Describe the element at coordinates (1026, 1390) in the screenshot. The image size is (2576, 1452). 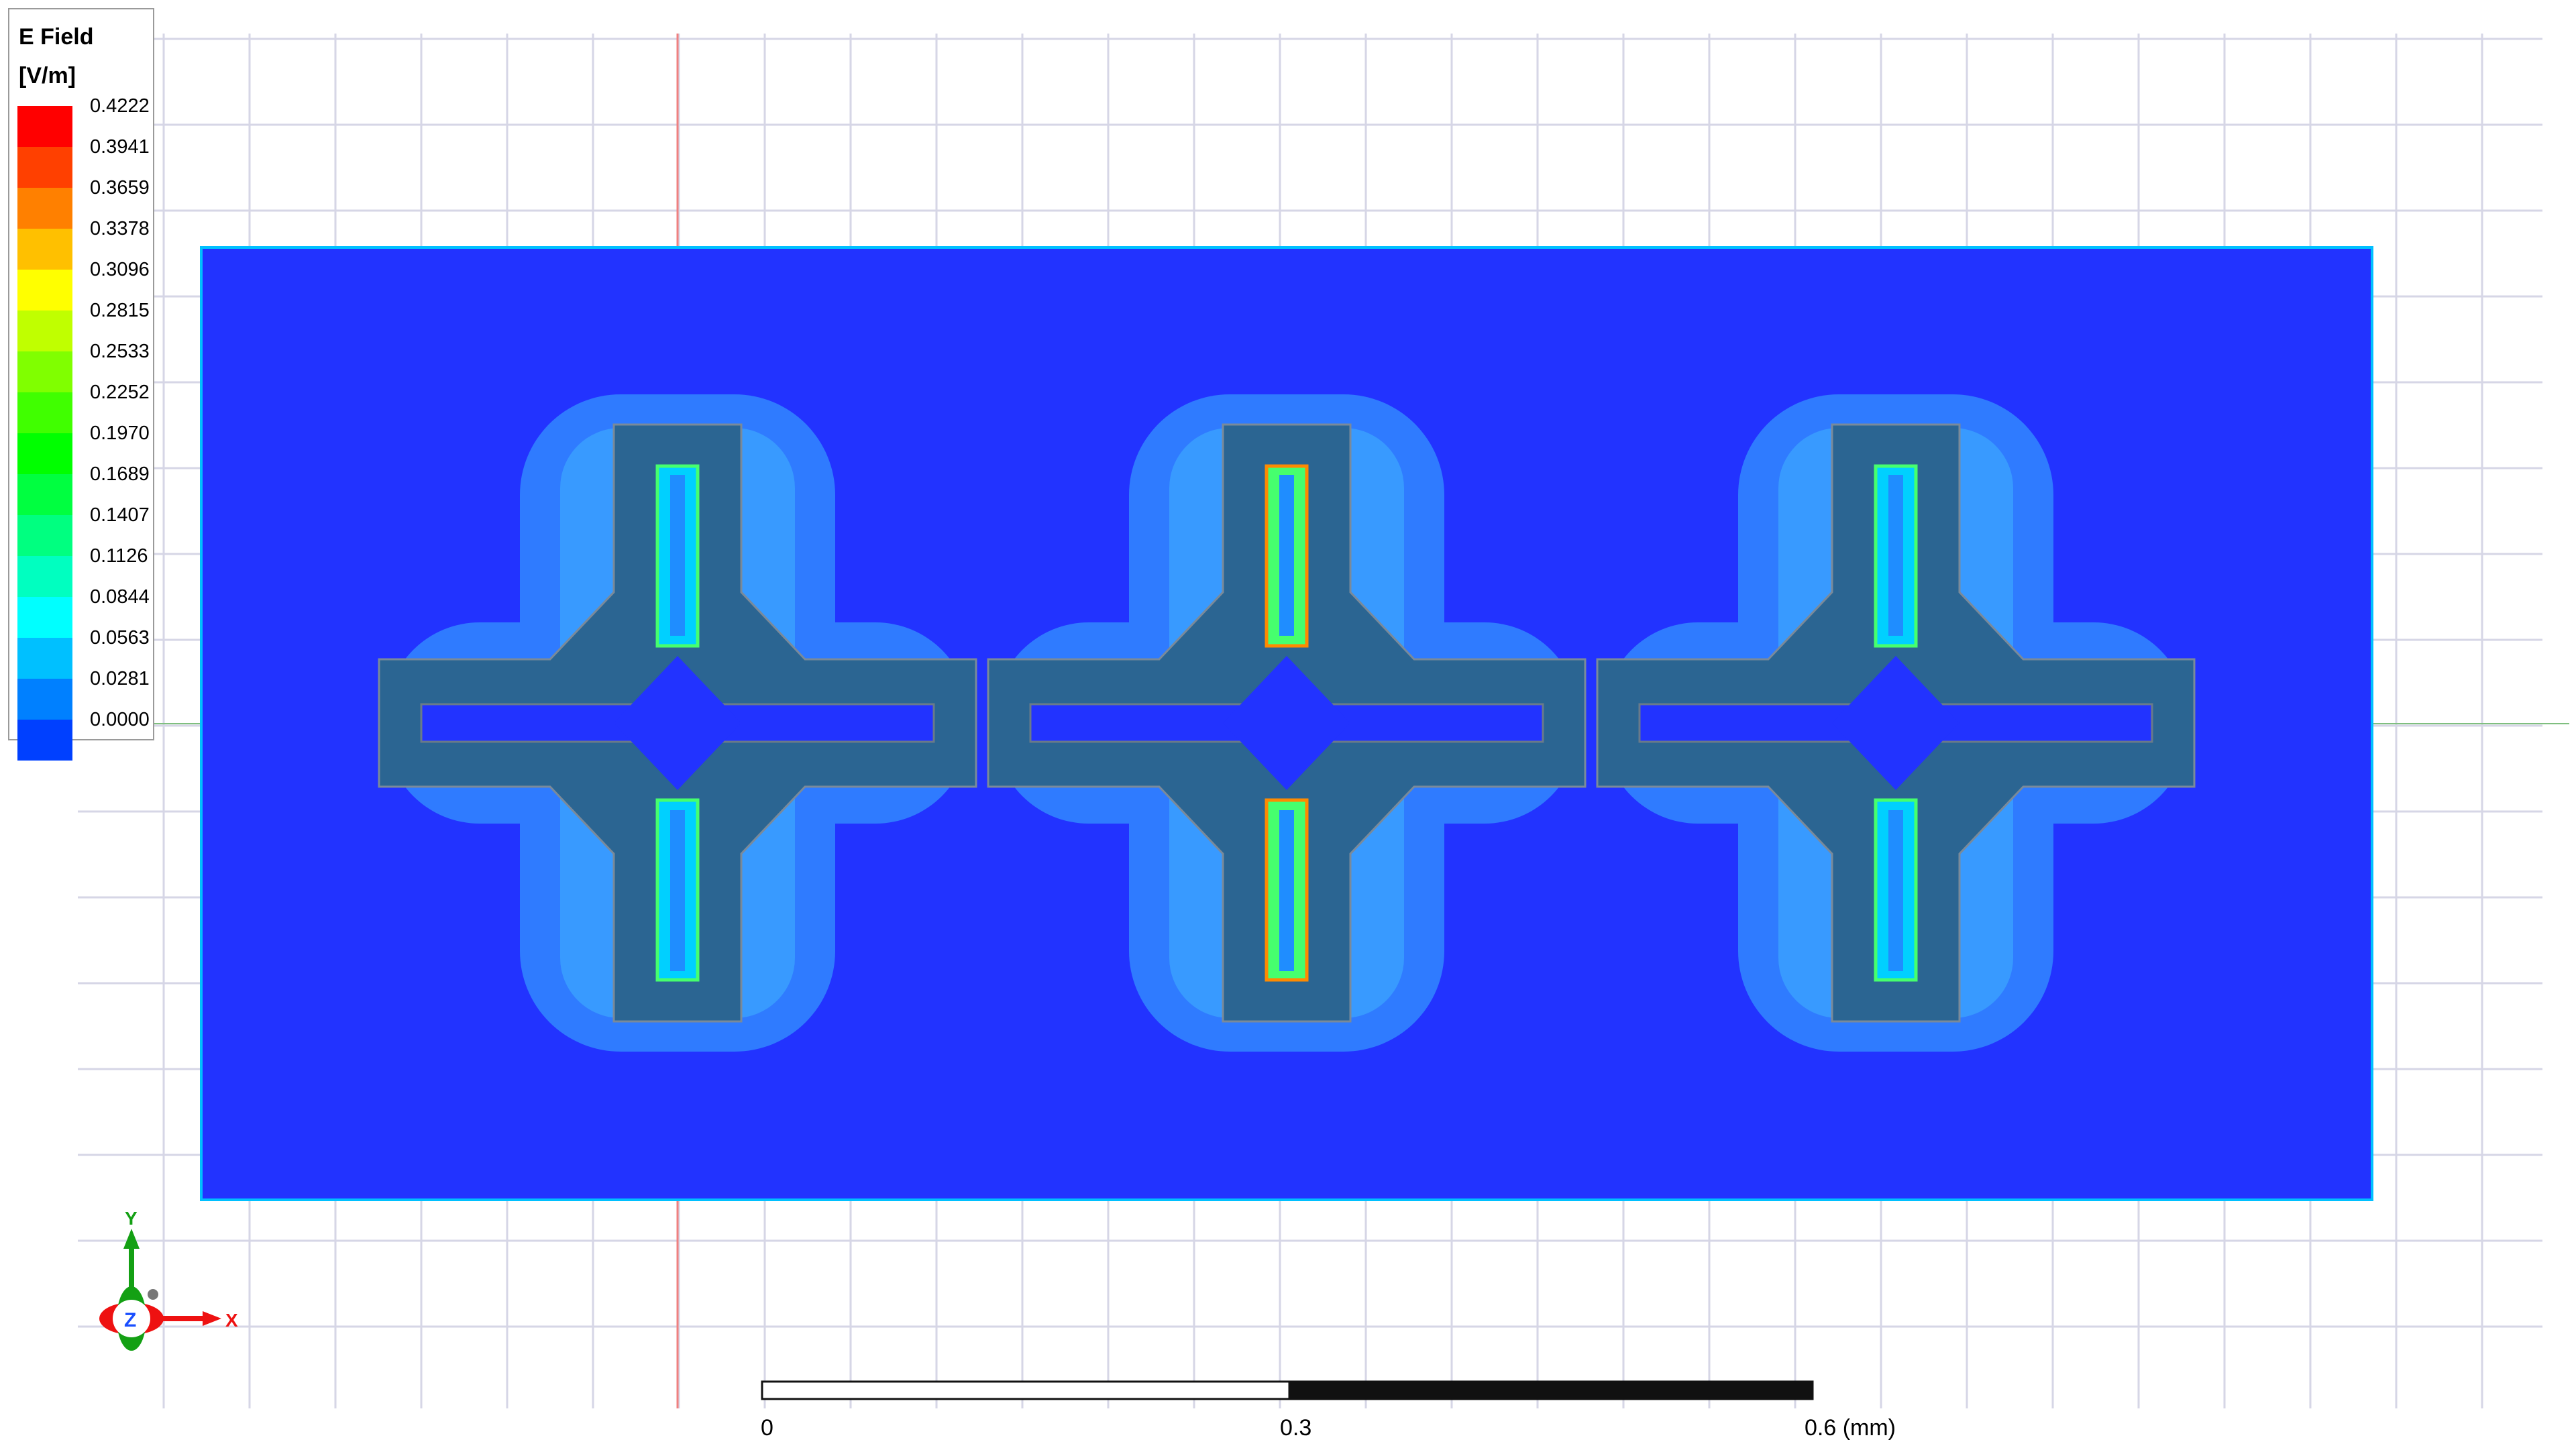
I see `scale-bar-white` at that location.